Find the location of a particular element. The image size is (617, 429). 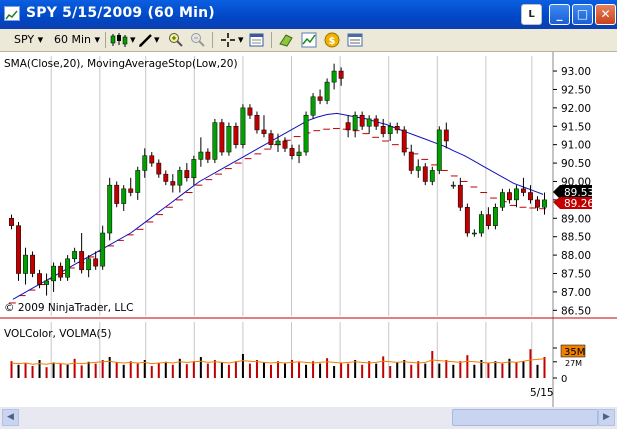

chevron-down-icon: ▾ is located at coordinates (40, 39).